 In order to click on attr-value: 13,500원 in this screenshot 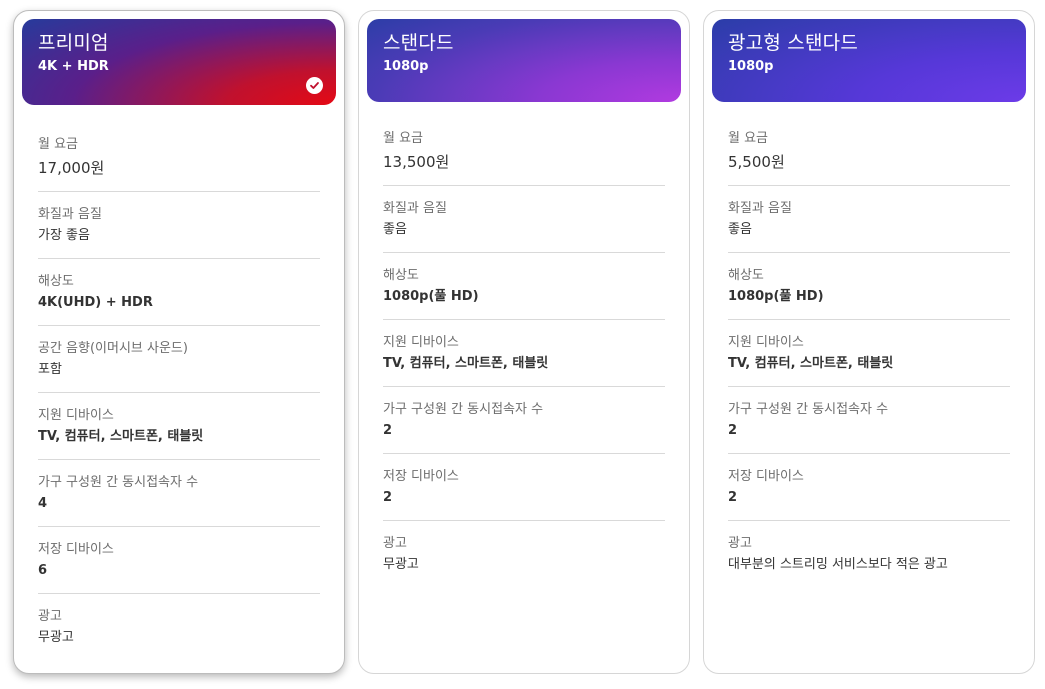, I will do `click(416, 162)`.